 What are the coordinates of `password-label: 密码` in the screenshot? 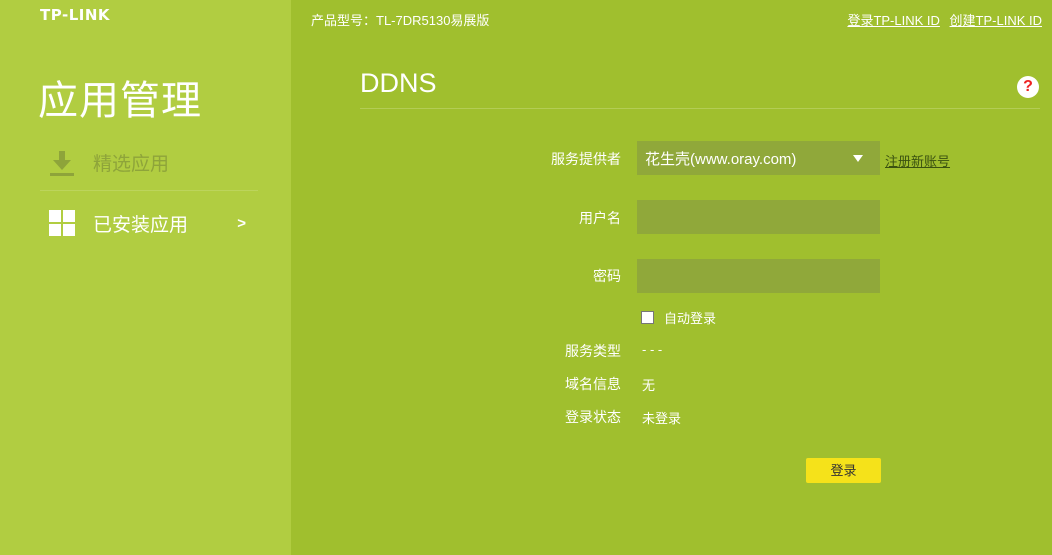 It's located at (607, 276).